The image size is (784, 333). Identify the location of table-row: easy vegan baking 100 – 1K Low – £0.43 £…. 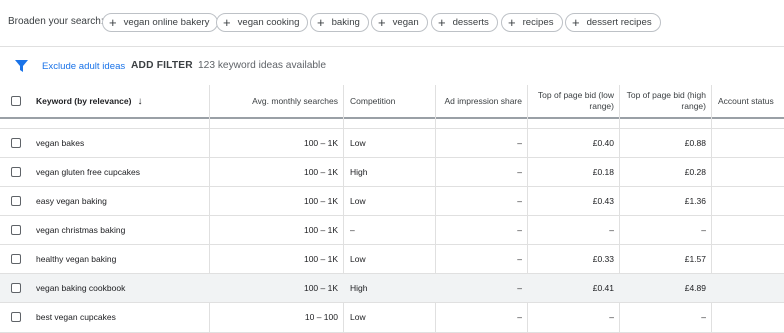
(392, 201).